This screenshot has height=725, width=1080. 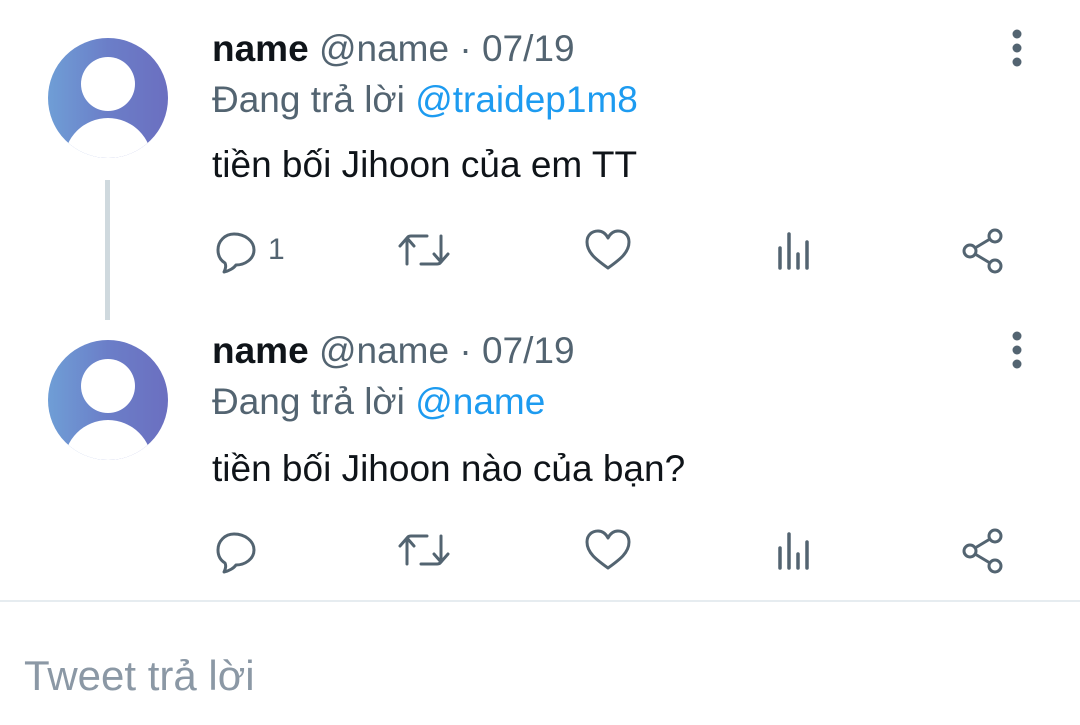 What do you see at coordinates (425, 164) in the screenshot?
I see `tweet-text: tiền bối Jihoon của em TT` at bounding box center [425, 164].